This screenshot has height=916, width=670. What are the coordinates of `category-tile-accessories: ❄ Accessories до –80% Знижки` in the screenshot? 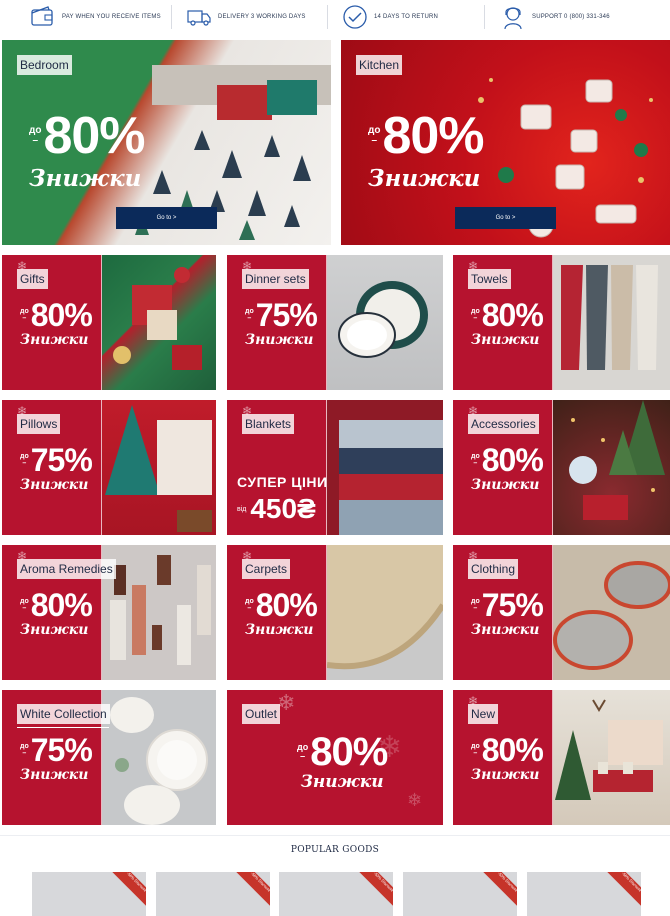 It's located at (561, 467).